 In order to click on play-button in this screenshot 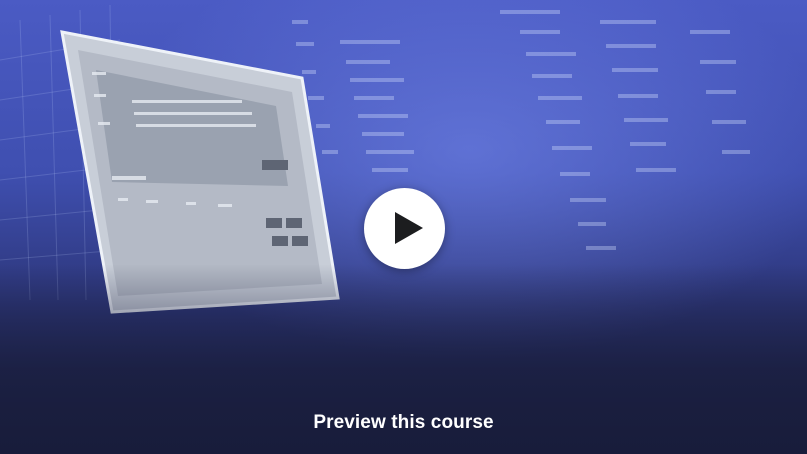, I will do `click(404, 228)`.